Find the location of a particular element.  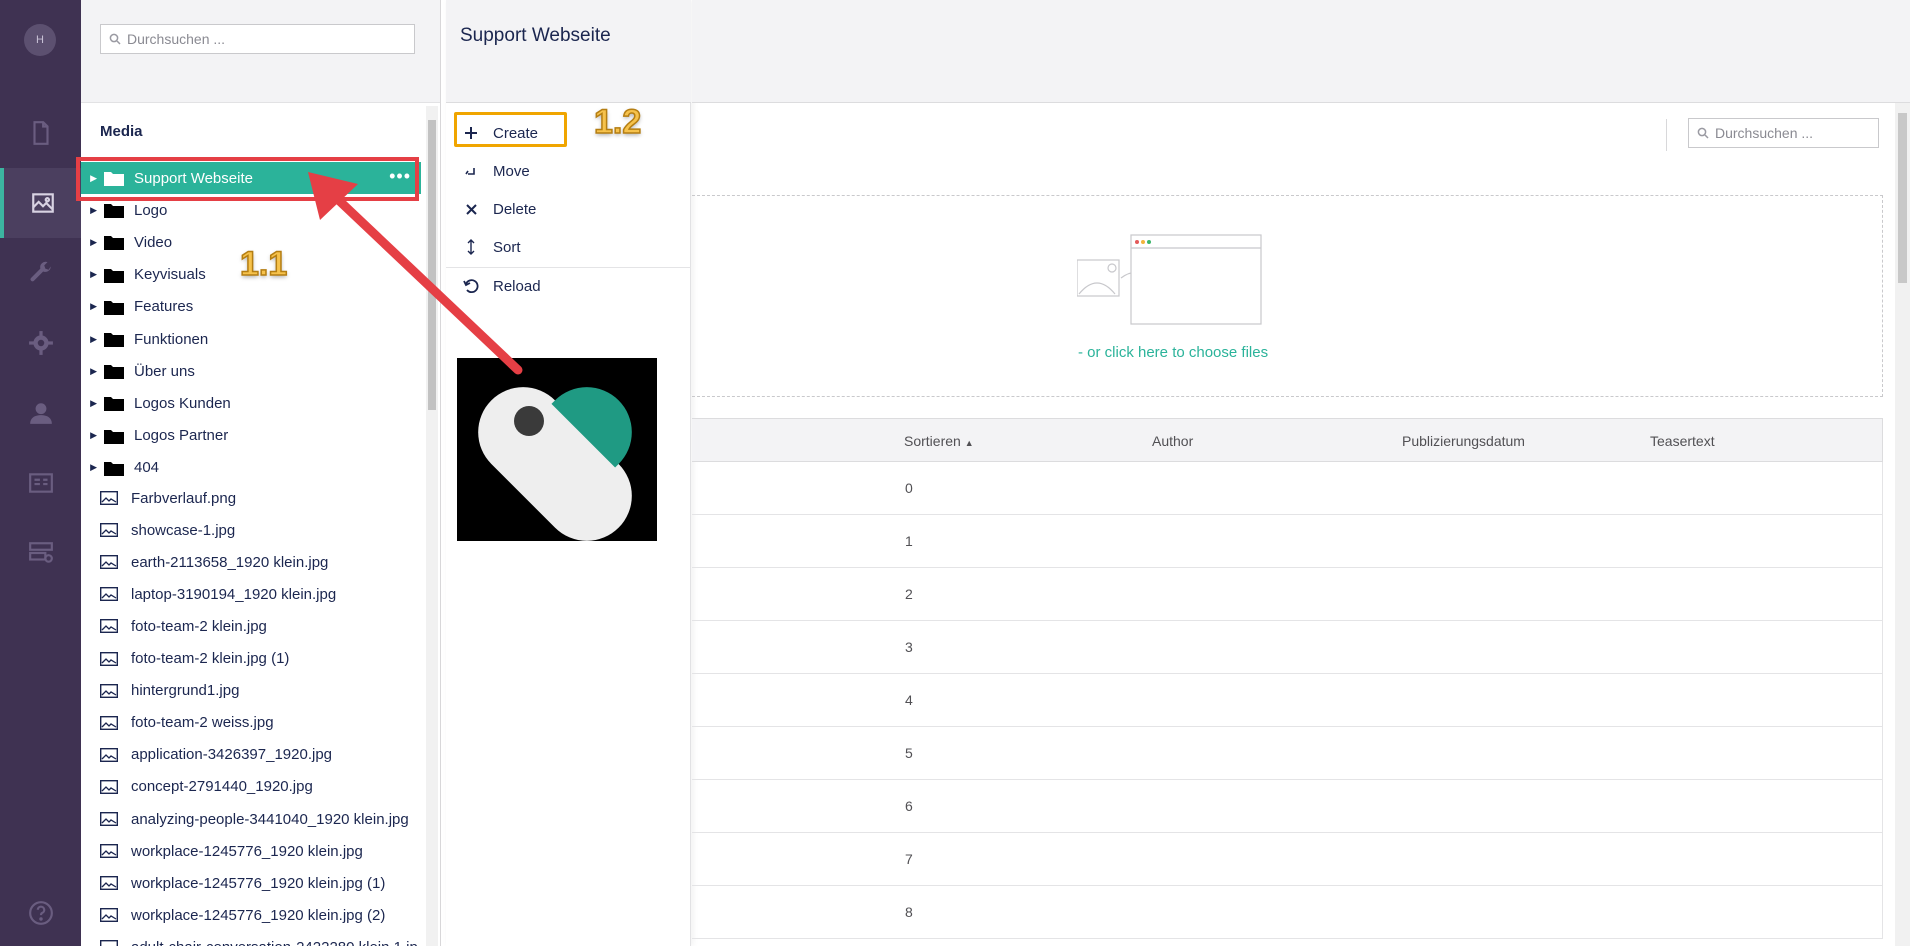

tree-file: application-3426397_1920.jpg is located at coordinates (251, 755).